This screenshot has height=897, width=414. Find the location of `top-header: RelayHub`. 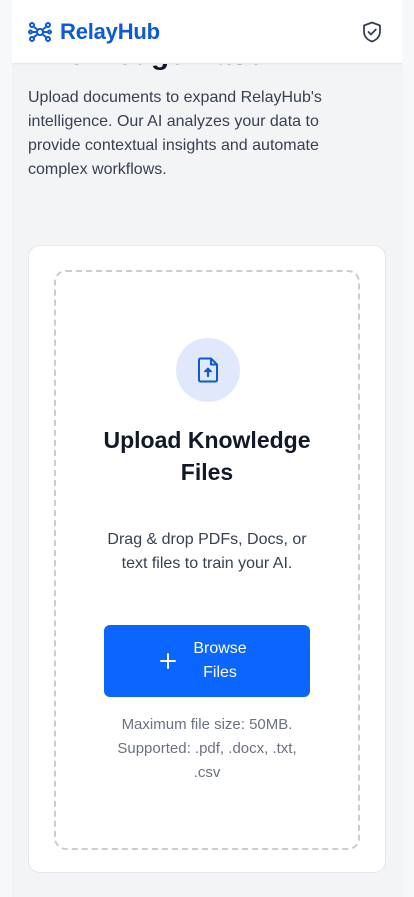

top-header: RelayHub is located at coordinates (207, 32).